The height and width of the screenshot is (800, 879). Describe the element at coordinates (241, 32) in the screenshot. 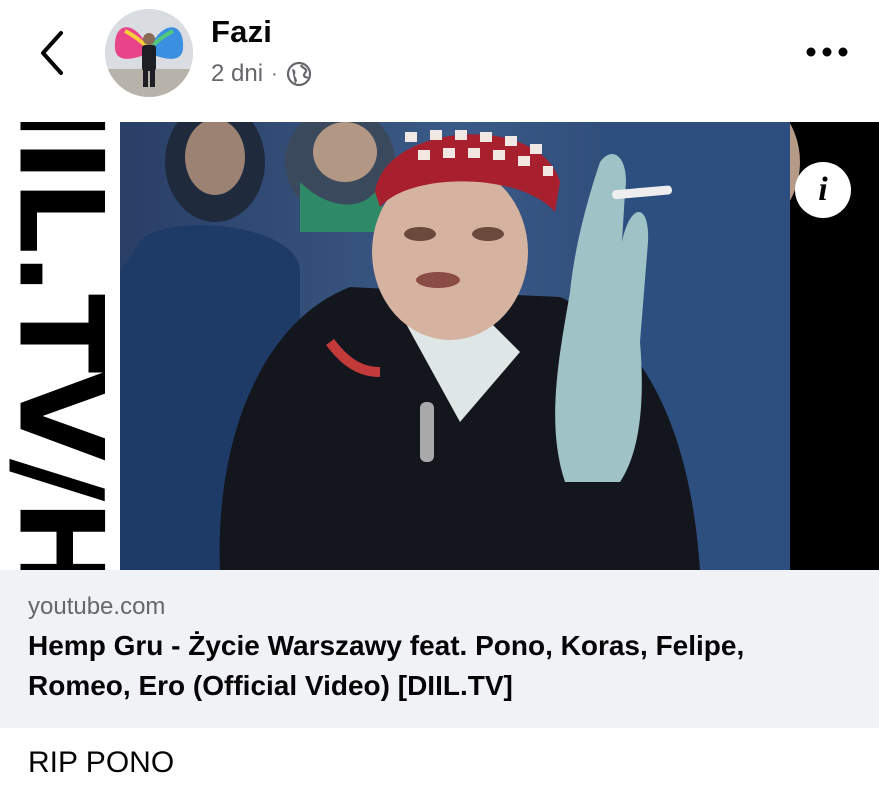

I see `author-name: Fazi` at that location.